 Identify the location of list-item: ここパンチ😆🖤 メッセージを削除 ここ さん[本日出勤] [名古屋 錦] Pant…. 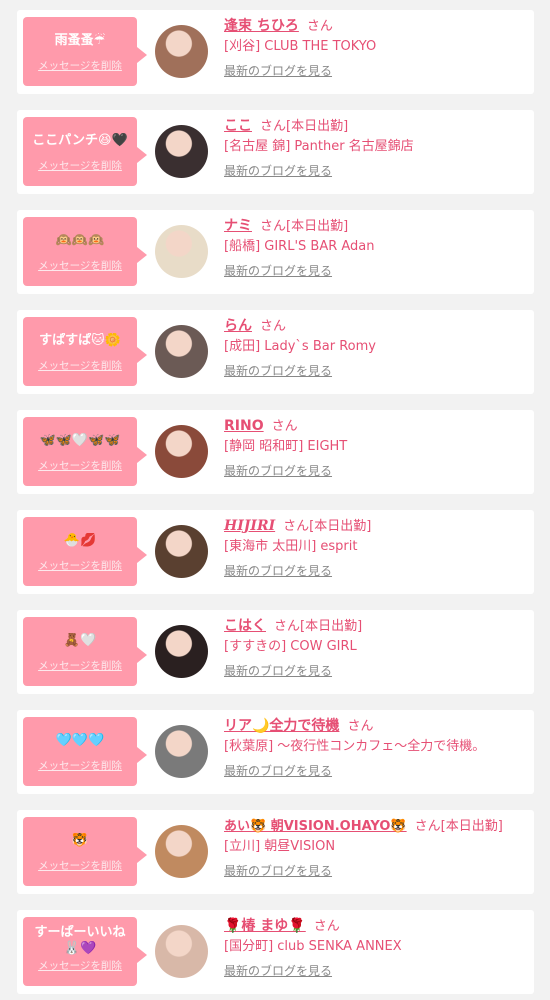
(275, 152).